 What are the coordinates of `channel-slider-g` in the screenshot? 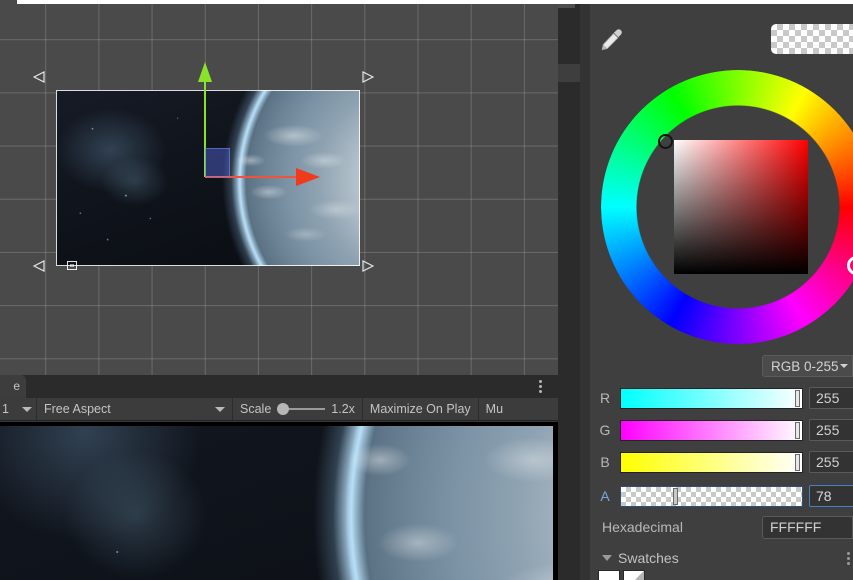 It's located at (711, 430).